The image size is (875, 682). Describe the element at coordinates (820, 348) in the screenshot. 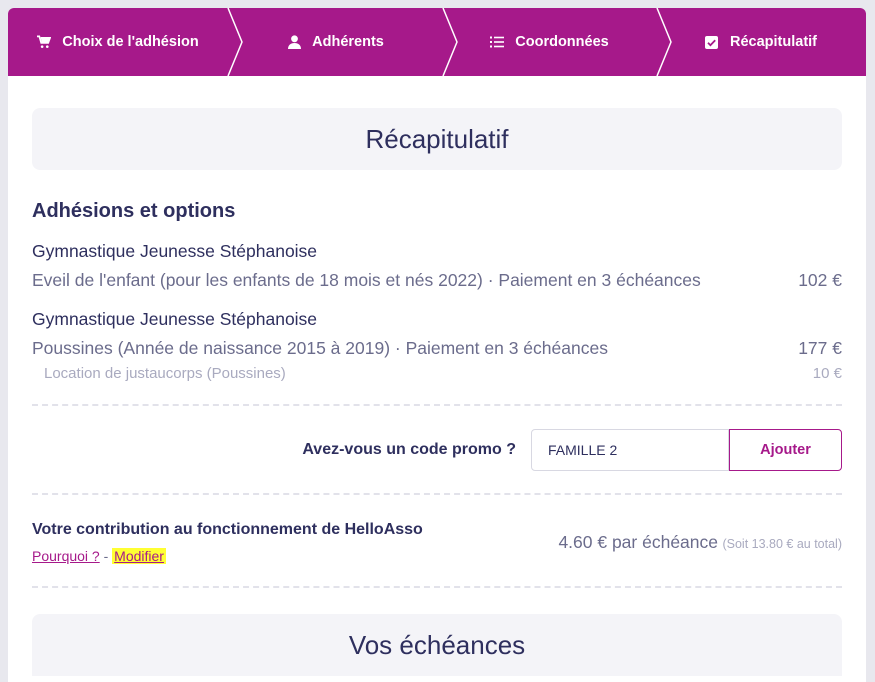

I see `membership-price: 177 €` at that location.